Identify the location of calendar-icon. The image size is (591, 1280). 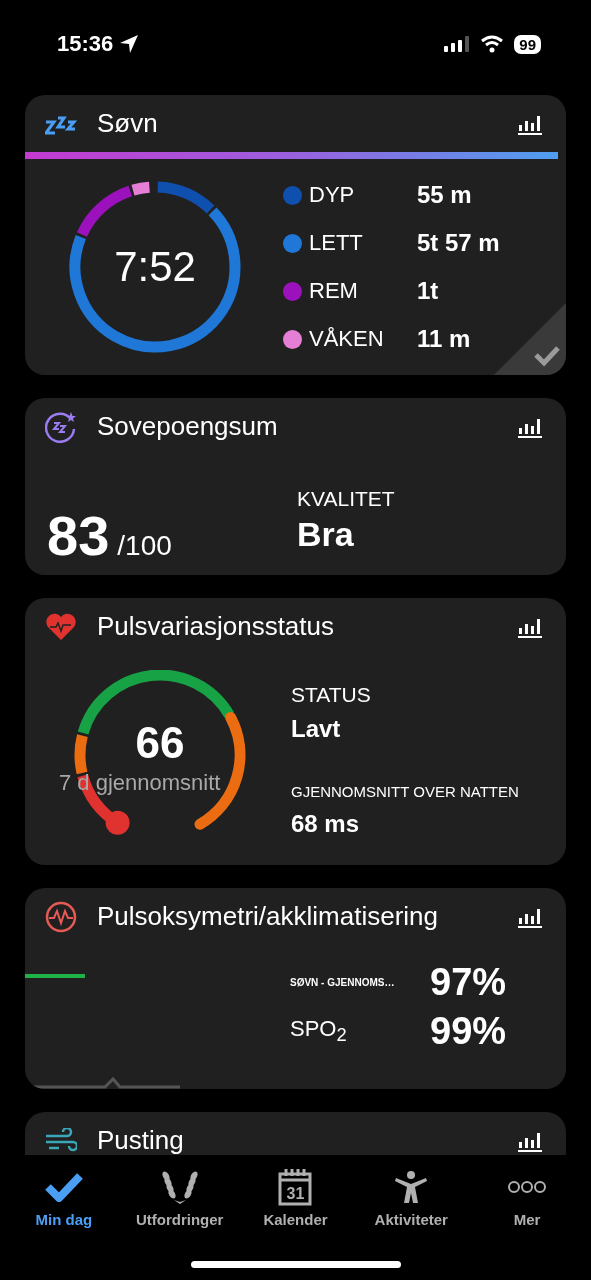
(295, 1187).